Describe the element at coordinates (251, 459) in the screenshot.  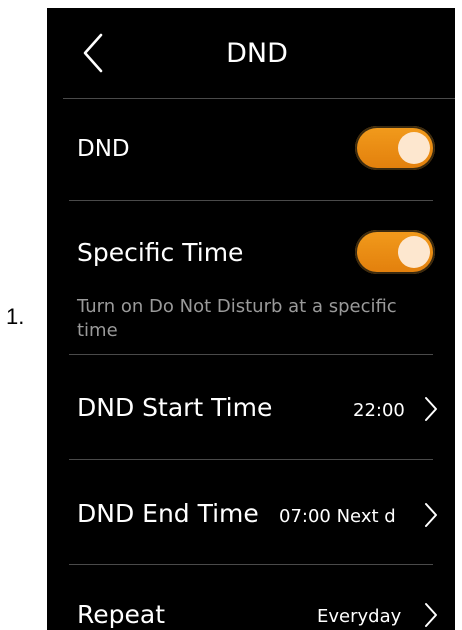
I see `start-time-divider` at that location.